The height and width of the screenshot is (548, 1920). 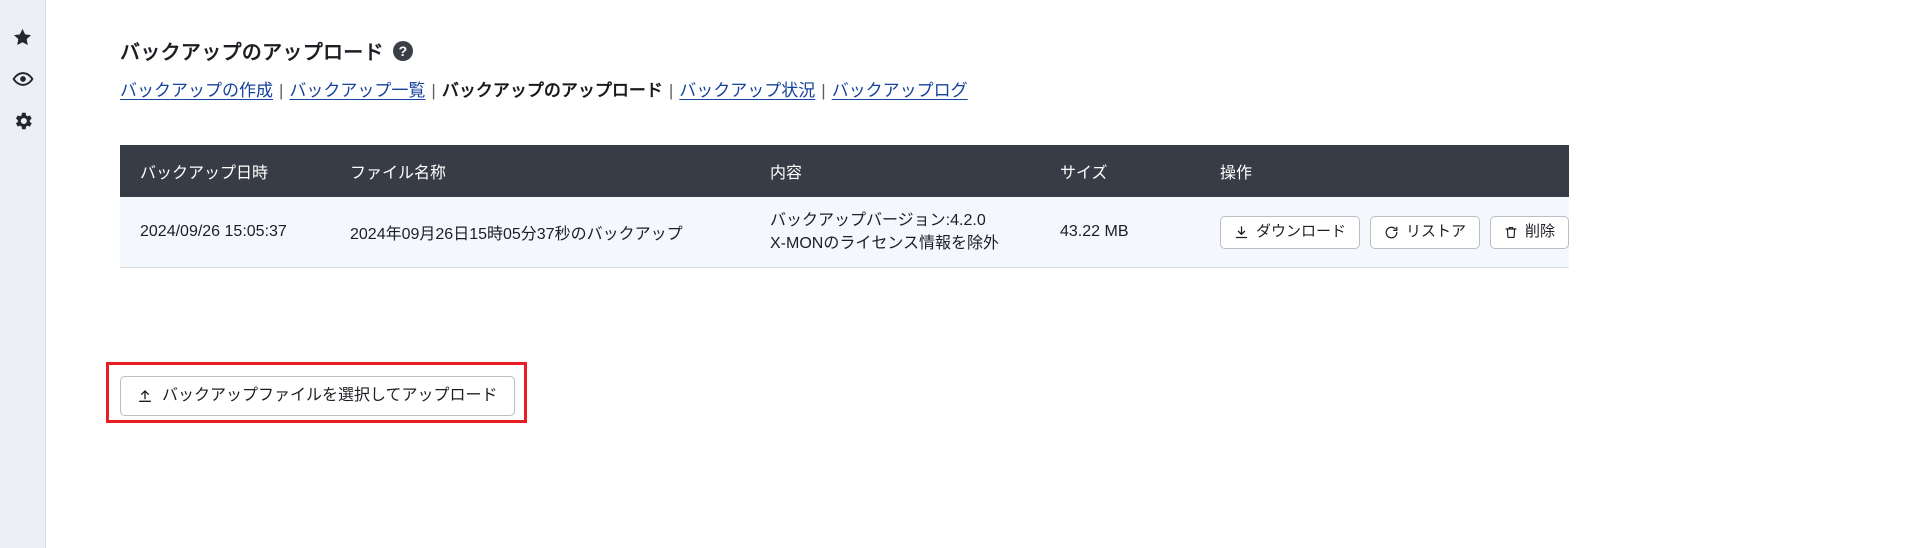 I want to click on cell-size: 43.22 MB, so click(x=1120, y=233).